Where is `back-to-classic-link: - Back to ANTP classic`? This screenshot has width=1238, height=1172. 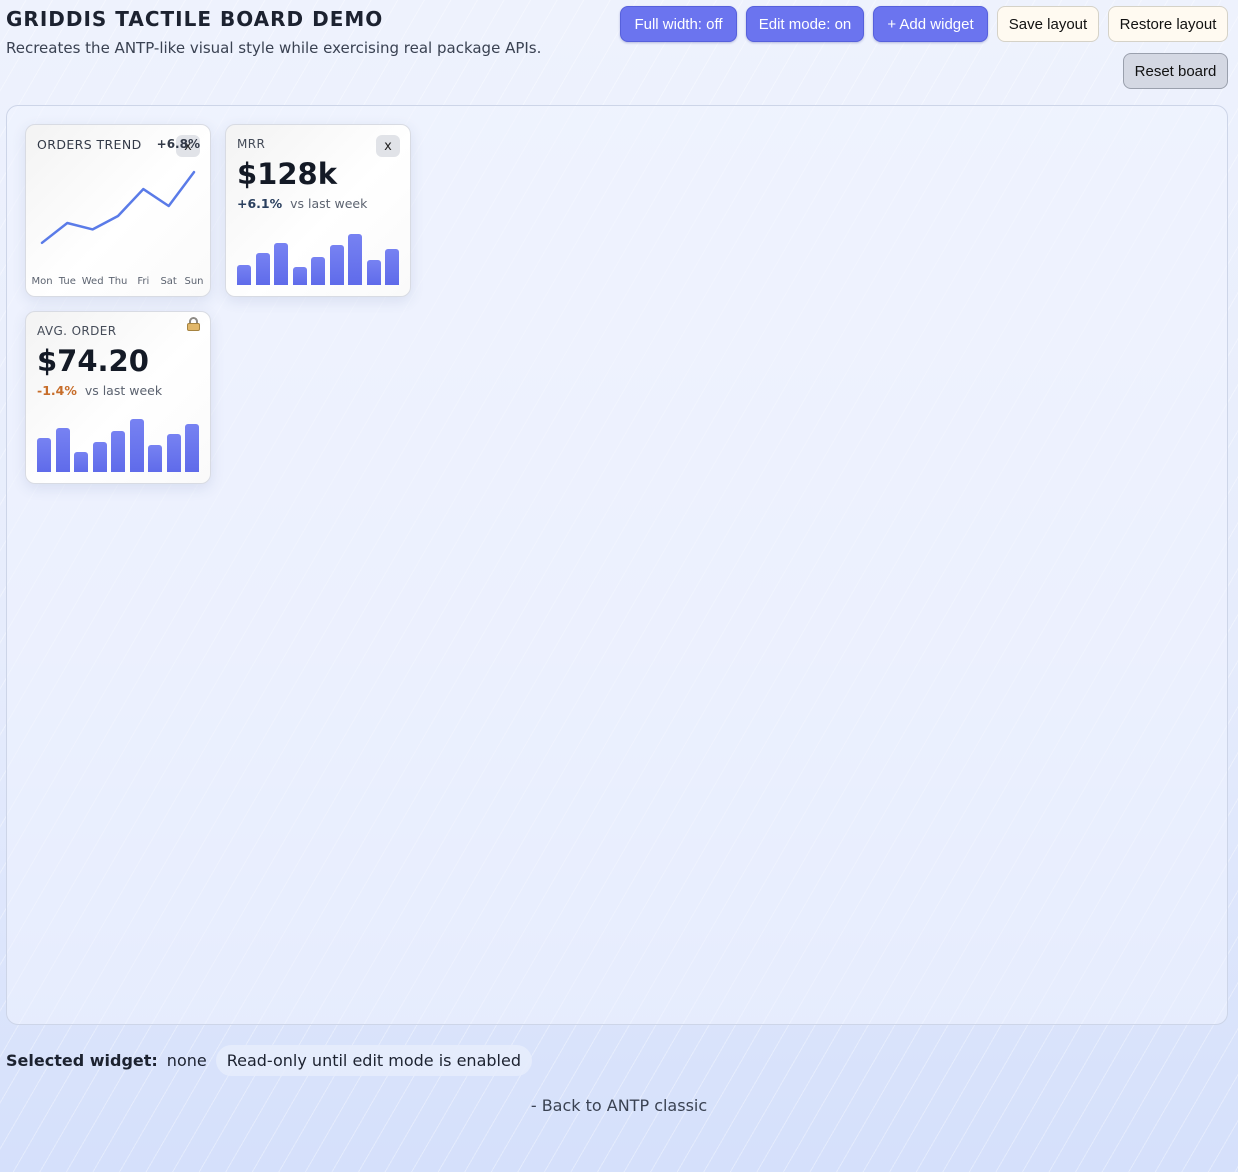
back-to-classic-link: - Back to ANTP classic is located at coordinates (619, 1105).